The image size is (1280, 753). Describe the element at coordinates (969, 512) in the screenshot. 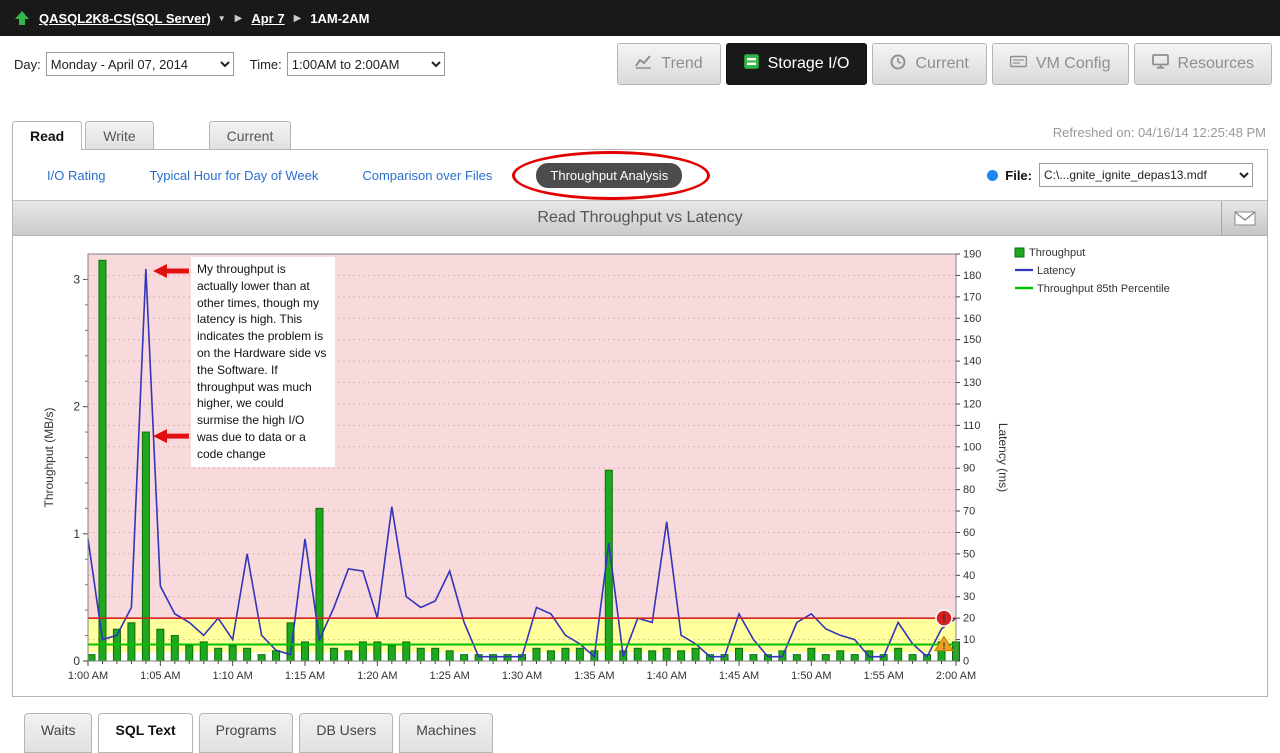

I see `svg-text: 70` at that location.